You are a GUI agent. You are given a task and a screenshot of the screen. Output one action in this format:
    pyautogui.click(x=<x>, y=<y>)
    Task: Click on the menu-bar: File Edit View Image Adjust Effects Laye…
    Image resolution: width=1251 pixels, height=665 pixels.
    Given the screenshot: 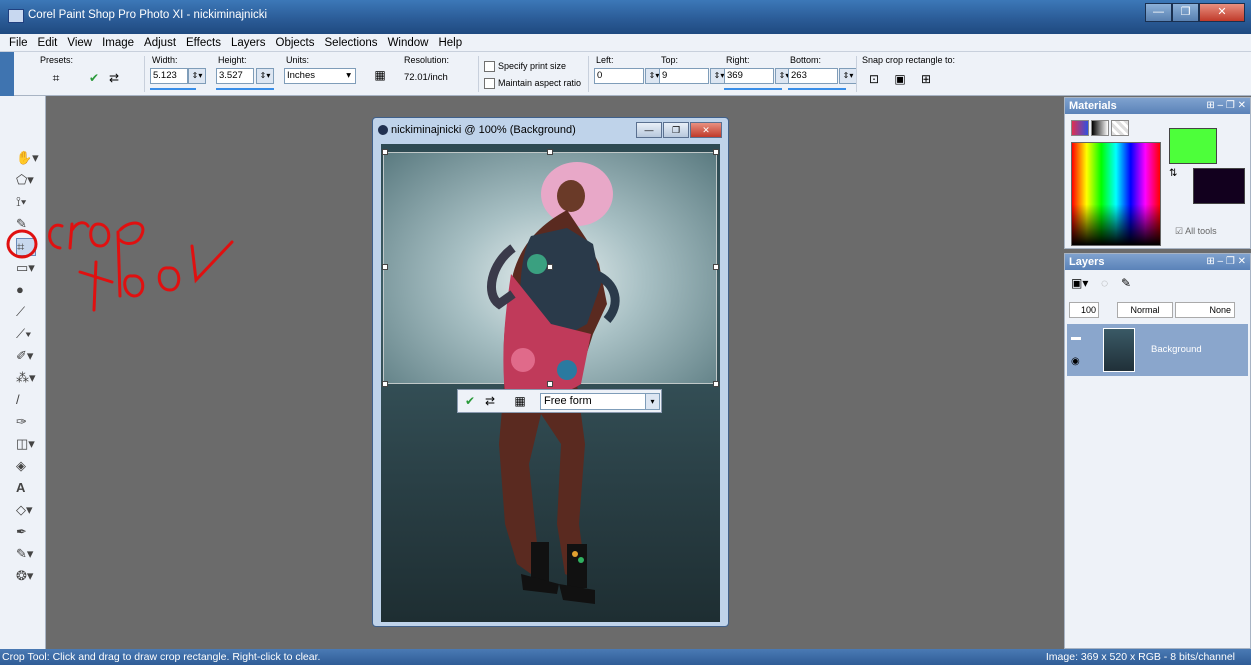 What is the action you would take?
    pyautogui.click(x=625, y=43)
    